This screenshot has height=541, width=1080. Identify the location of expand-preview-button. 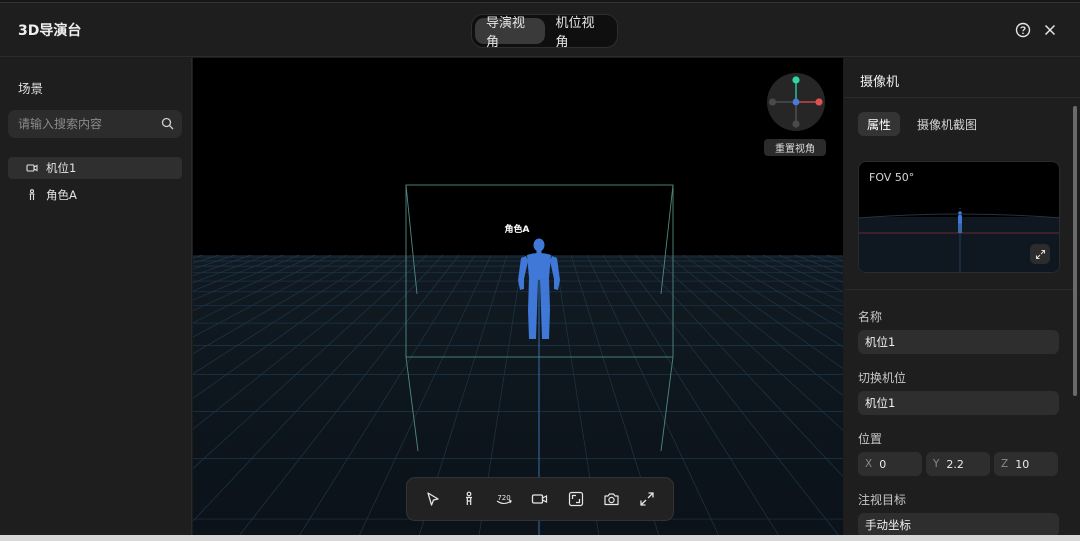
(1040, 254).